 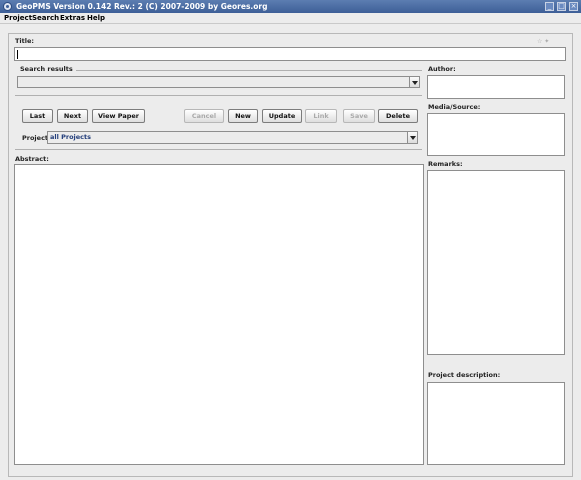 What do you see at coordinates (32, 159) in the screenshot?
I see `abstract-label: Abstract:` at bounding box center [32, 159].